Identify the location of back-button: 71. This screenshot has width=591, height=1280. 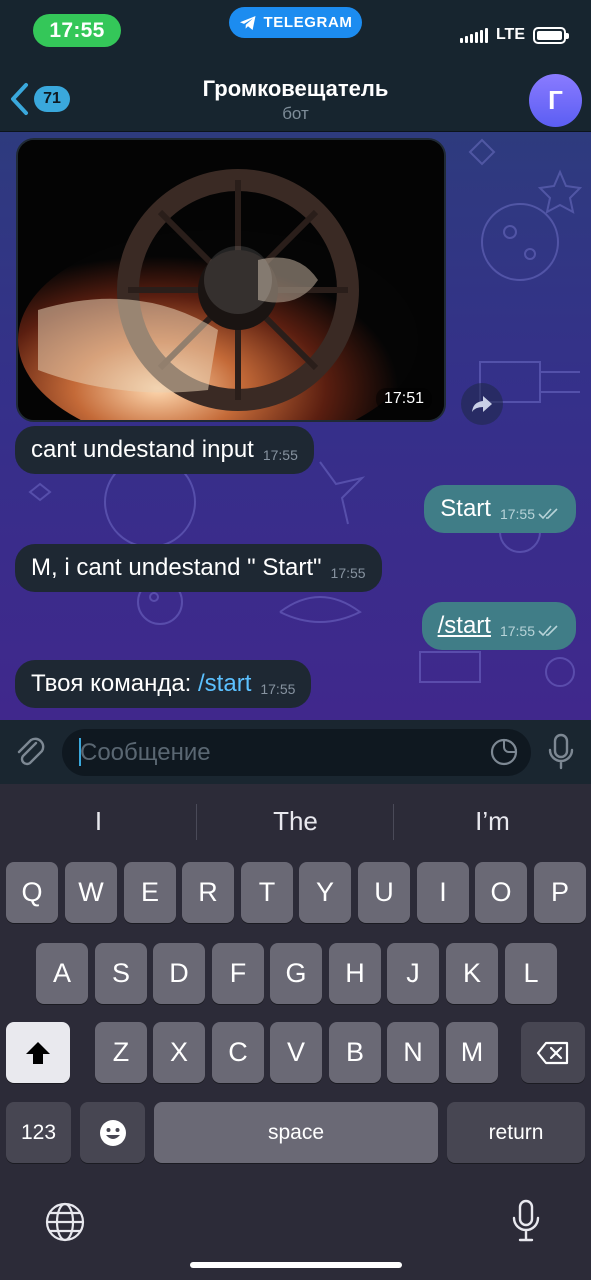
(39, 99).